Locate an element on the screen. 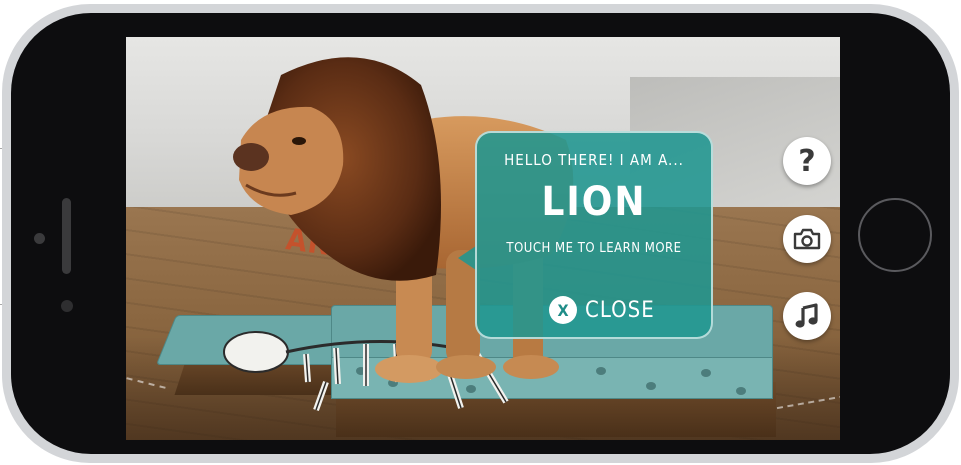 Image resolution: width=961 pixels, height=465 pixels. front-camera is located at coordinates (67, 306).